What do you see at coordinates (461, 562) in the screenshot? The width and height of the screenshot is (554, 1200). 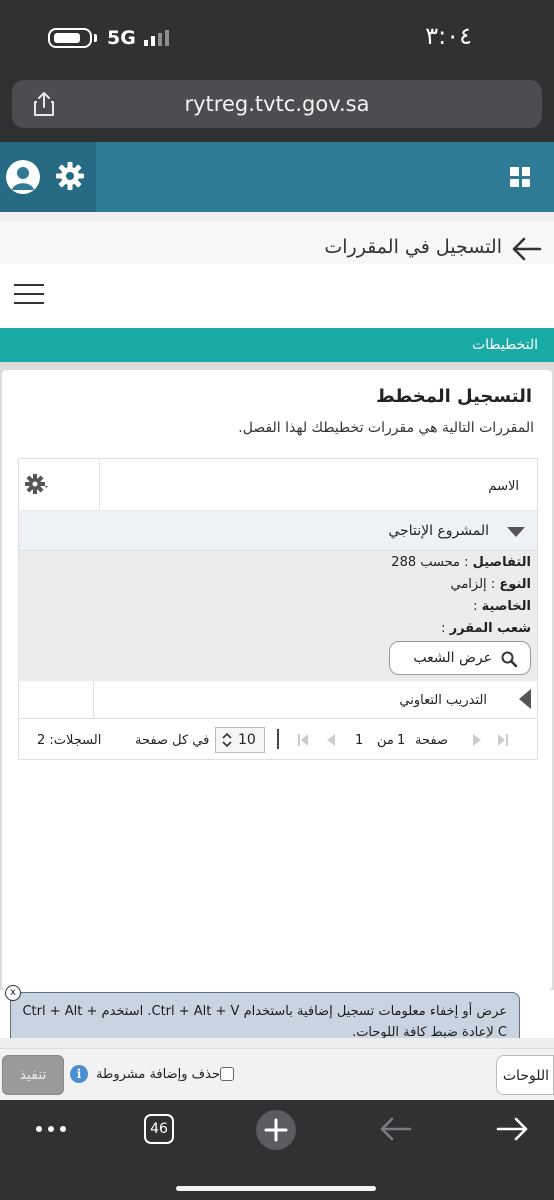 I see `detail-info: التفاصيل : محسب 288` at bounding box center [461, 562].